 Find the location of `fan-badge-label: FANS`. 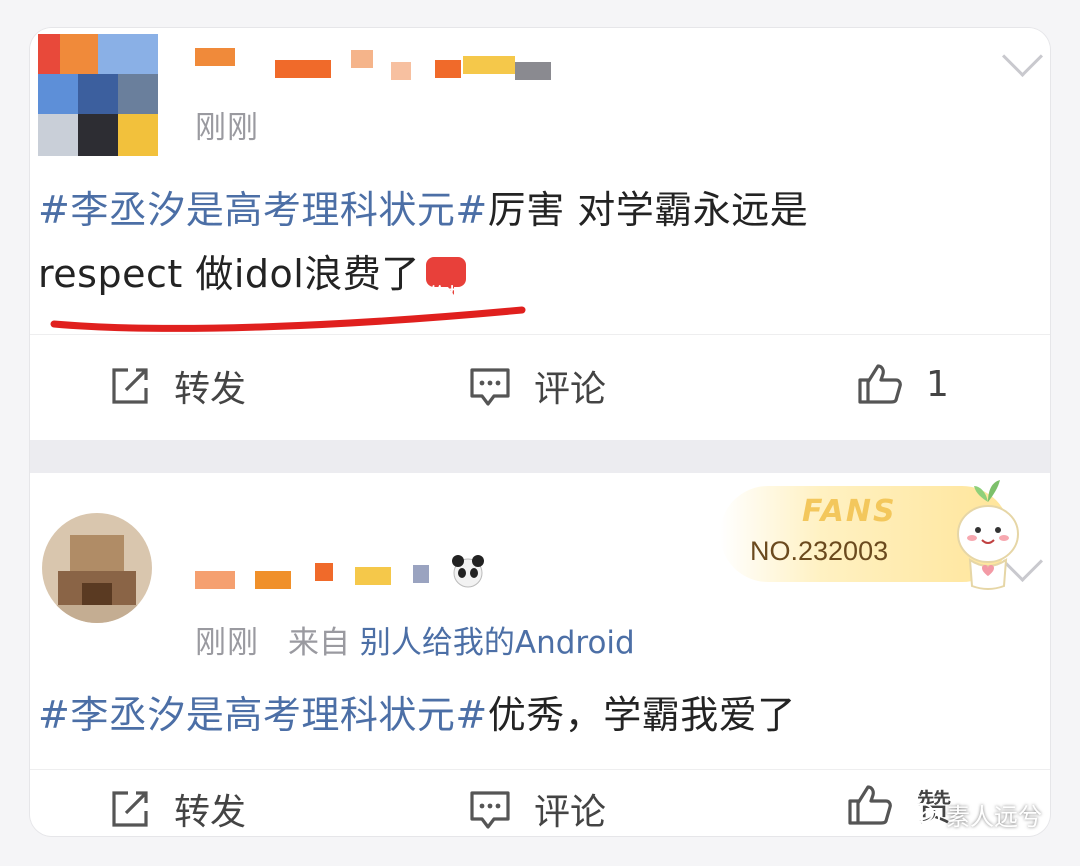

fan-badge-label: FANS is located at coordinates (849, 511).